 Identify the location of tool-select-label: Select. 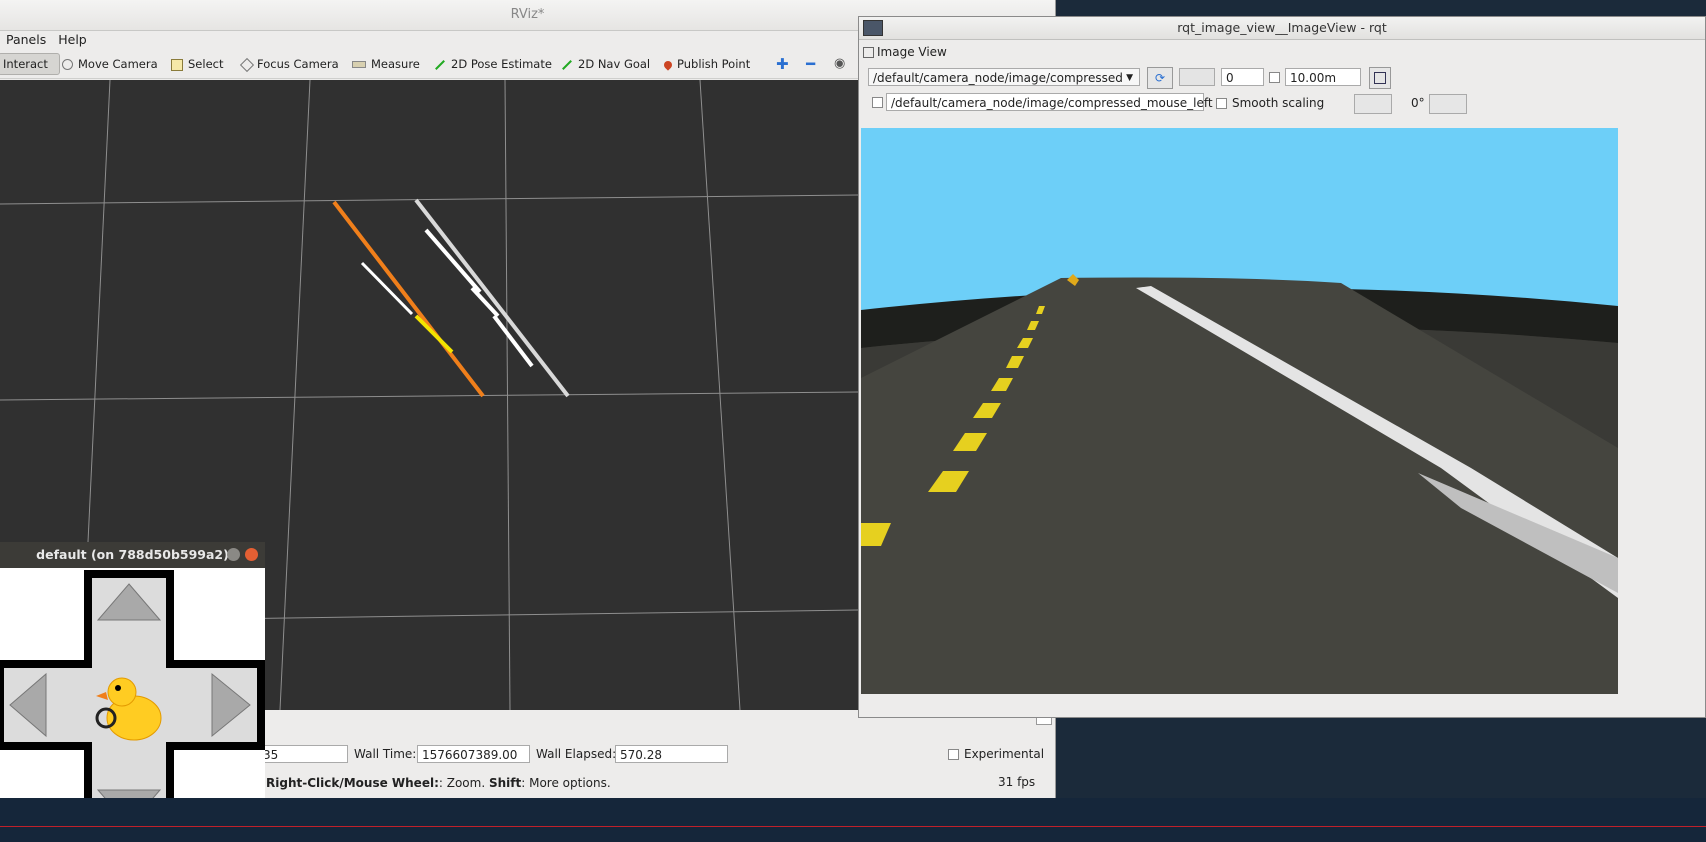
(206, 64).